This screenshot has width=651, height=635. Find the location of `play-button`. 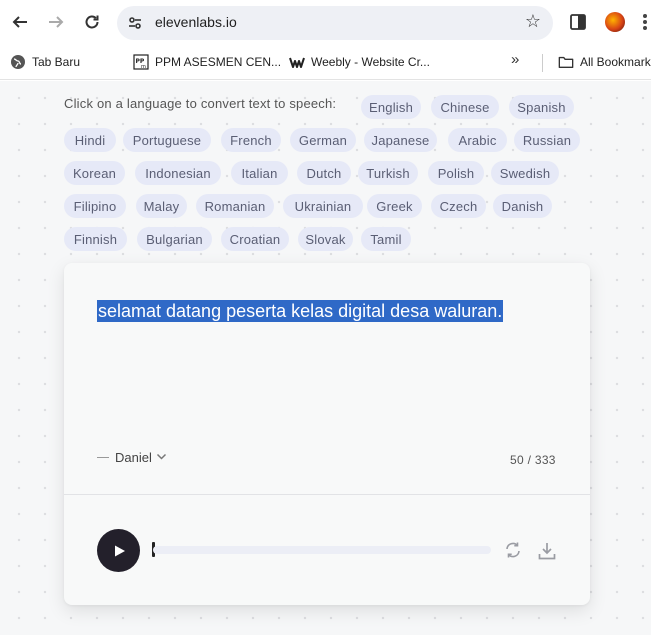

play-button is located at coordinates (118, 550).